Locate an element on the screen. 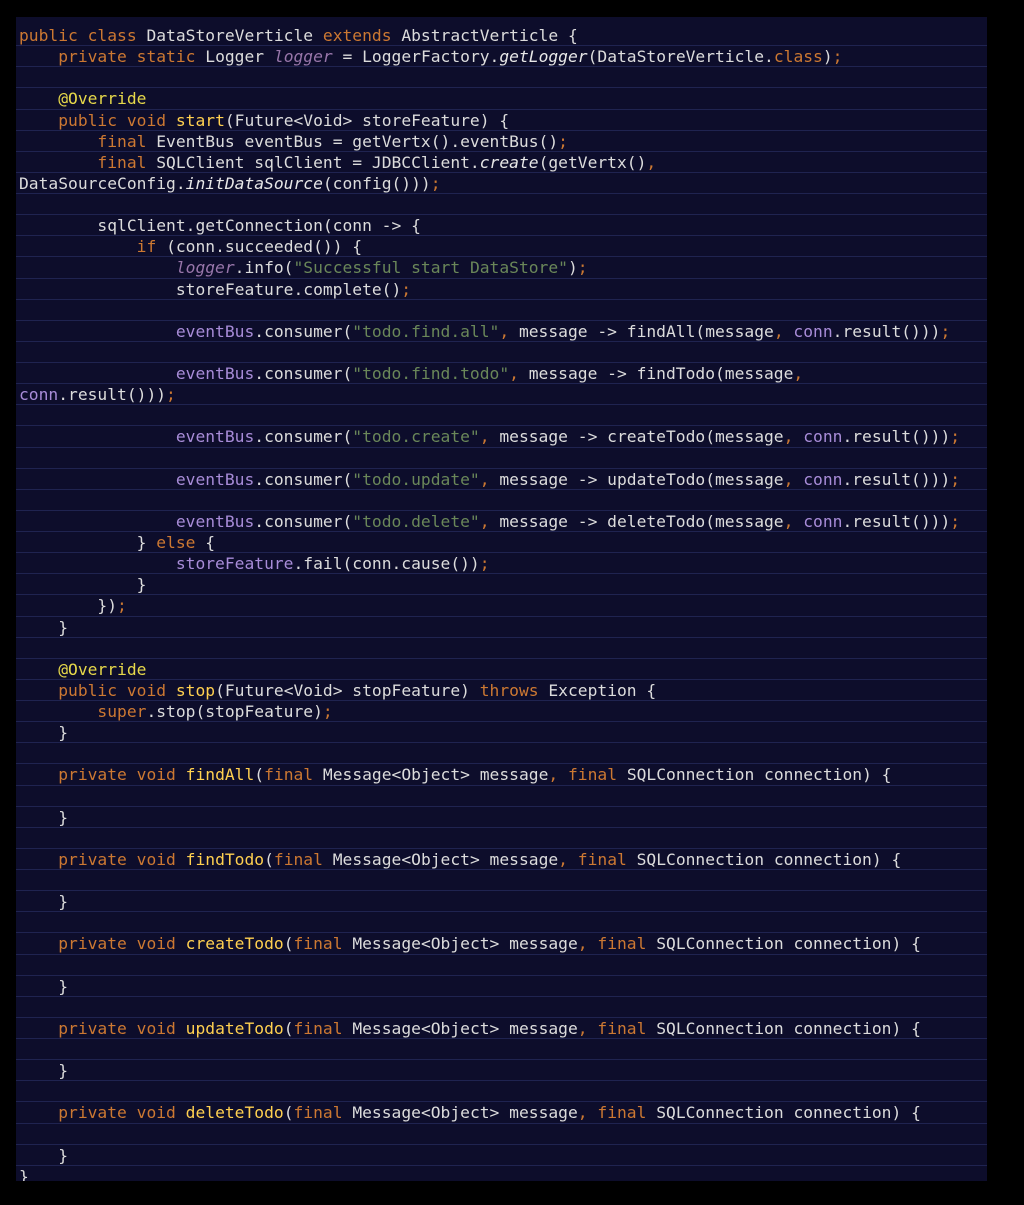  code-token: message -> findAll(message is located at coordinates (646, 331).